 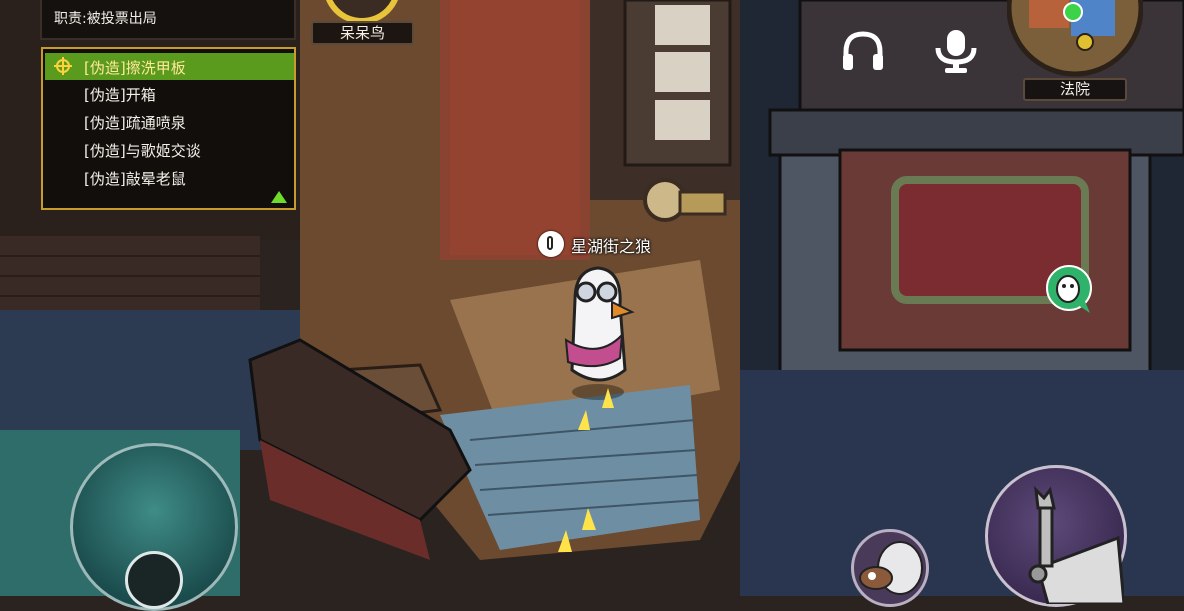 What do you see at coordinates (105, 19) in the screenshot?
I see `role-text: 职责:被投票出局` at bounding box center [105, 19].